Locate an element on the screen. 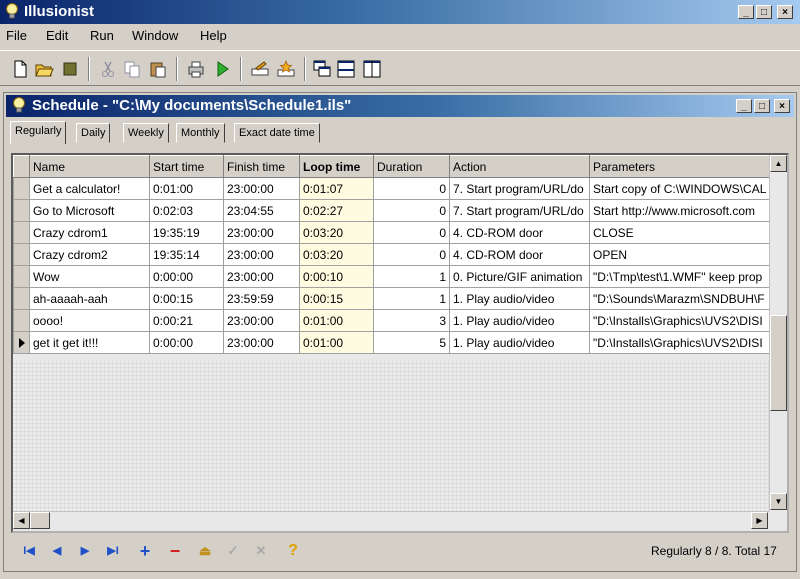  prior-record-icon: ◀ is located at coordinates (57, 551).